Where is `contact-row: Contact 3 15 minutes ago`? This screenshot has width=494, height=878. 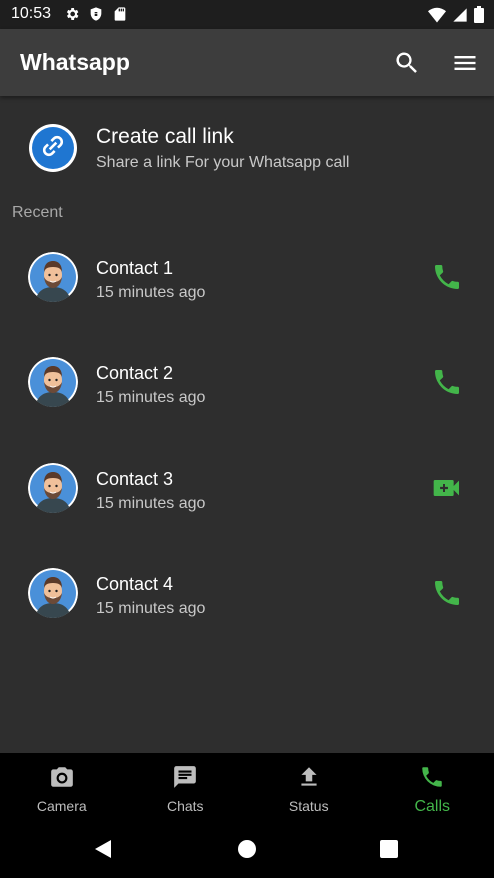
contact-row: Contact 3 15 minutes ago is located at coordinates (247, 492).